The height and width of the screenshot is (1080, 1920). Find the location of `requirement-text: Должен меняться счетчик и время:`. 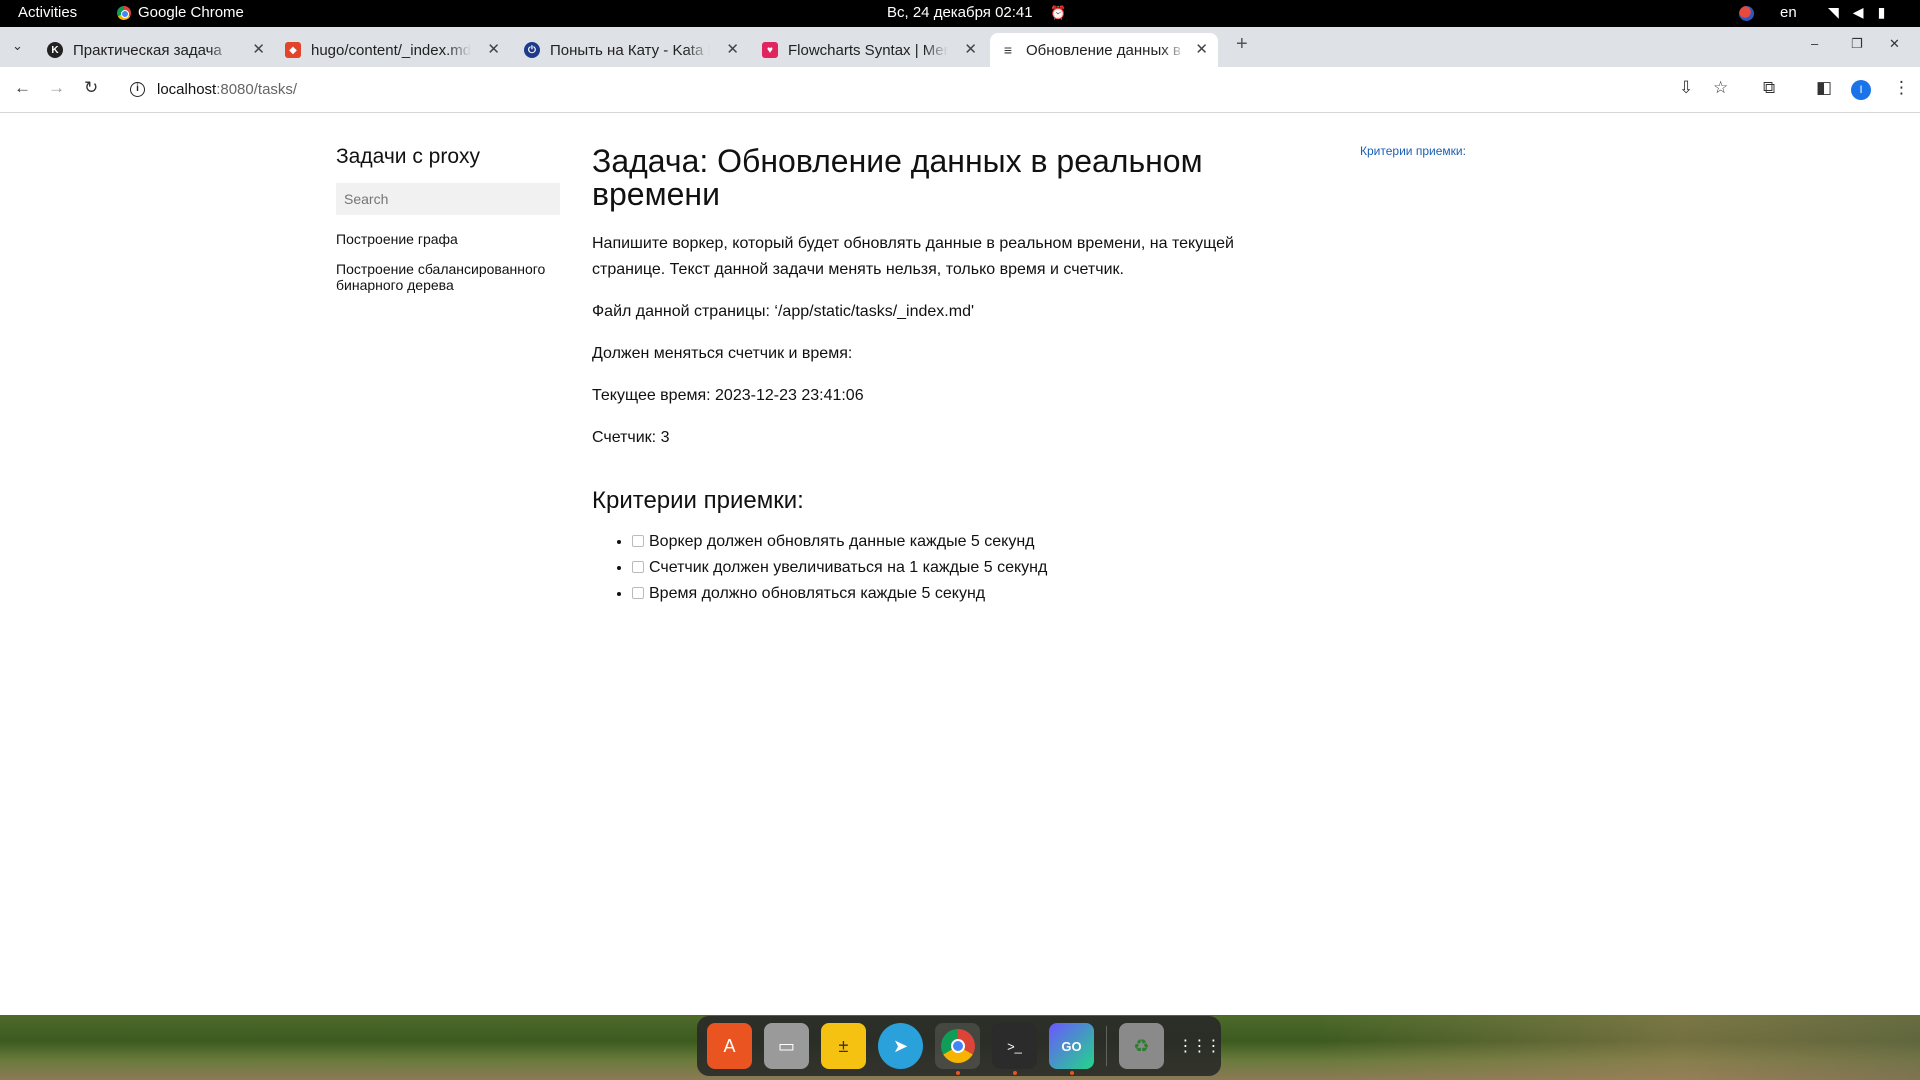

requirement-text: Должен меняться счетчик и время: is located at coordinates (722, 353).